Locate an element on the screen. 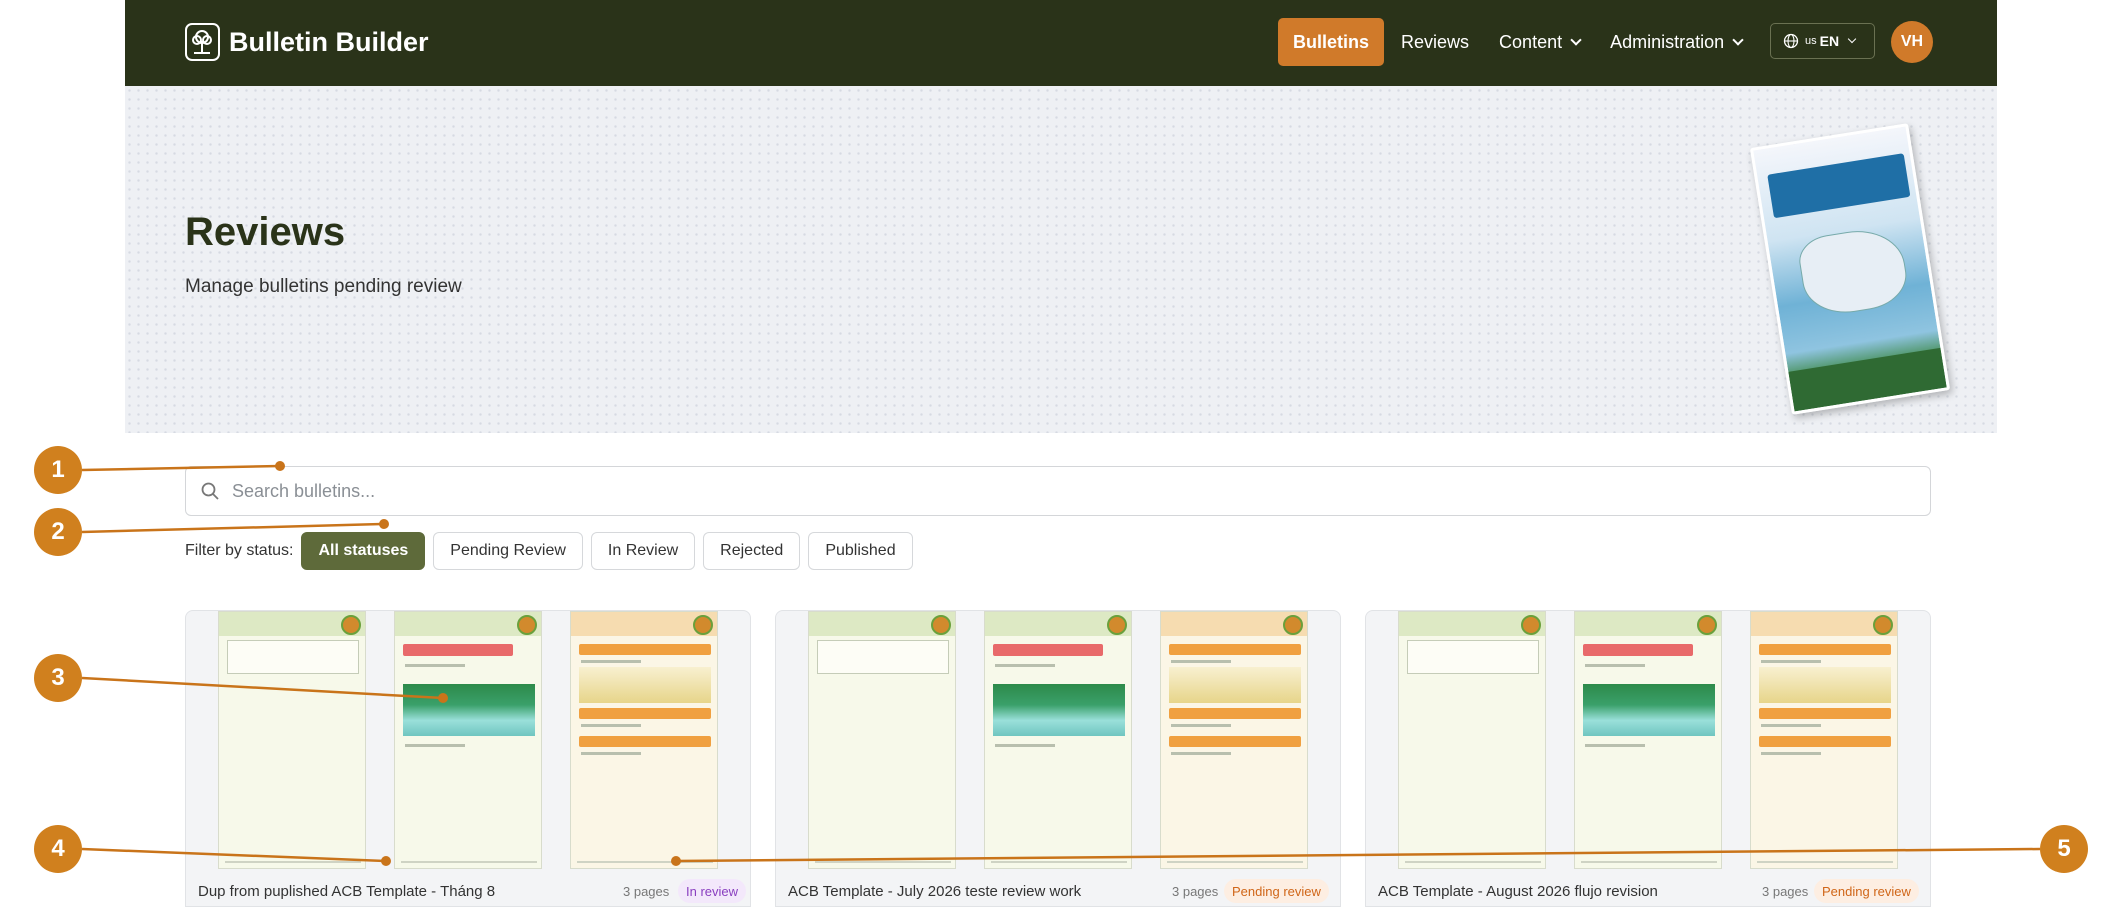 This screenshot has height=907, width=2121. tree-logo-icon is located at coordinates (202, 42).